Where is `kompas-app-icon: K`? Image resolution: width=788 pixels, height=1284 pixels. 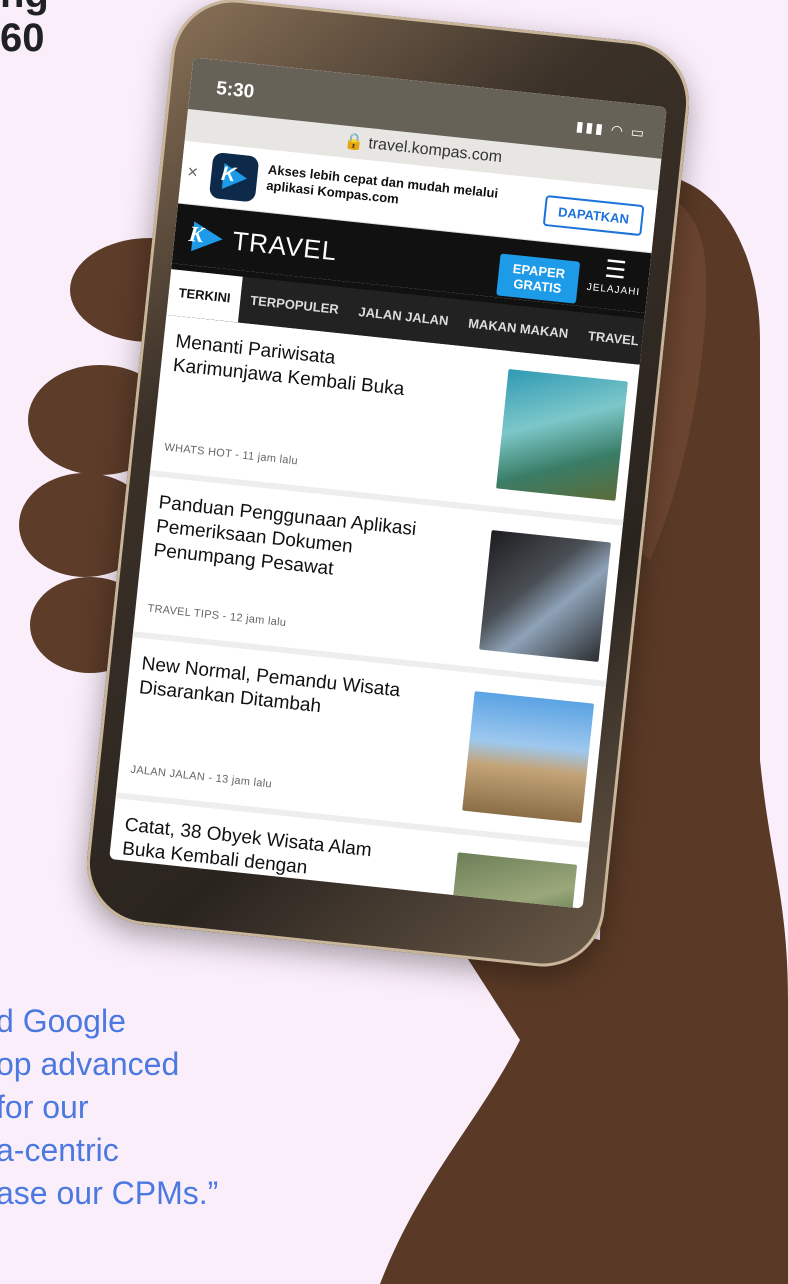 kompas-app-icon: K is located at coordinates (234, 177).